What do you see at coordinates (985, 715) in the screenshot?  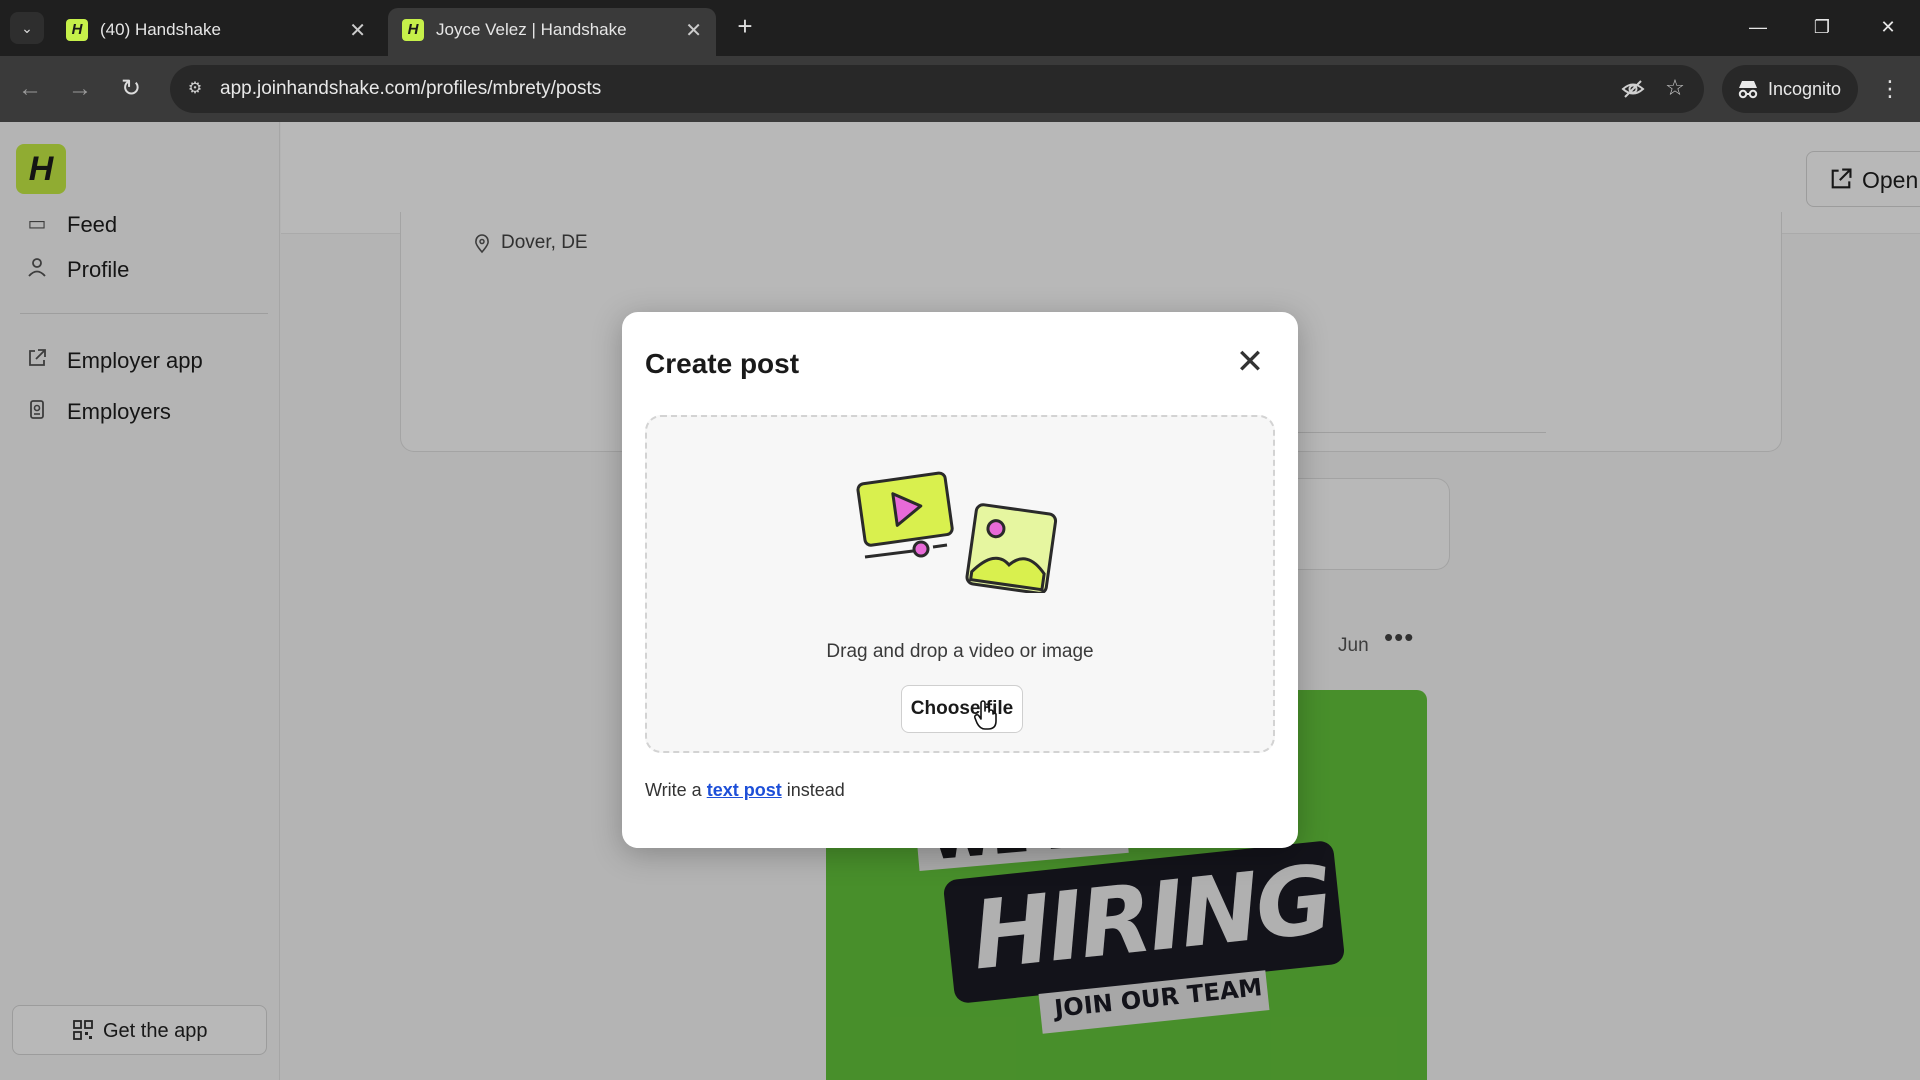 I see `hand-cursor-icon` at bounding box center [985, 715].